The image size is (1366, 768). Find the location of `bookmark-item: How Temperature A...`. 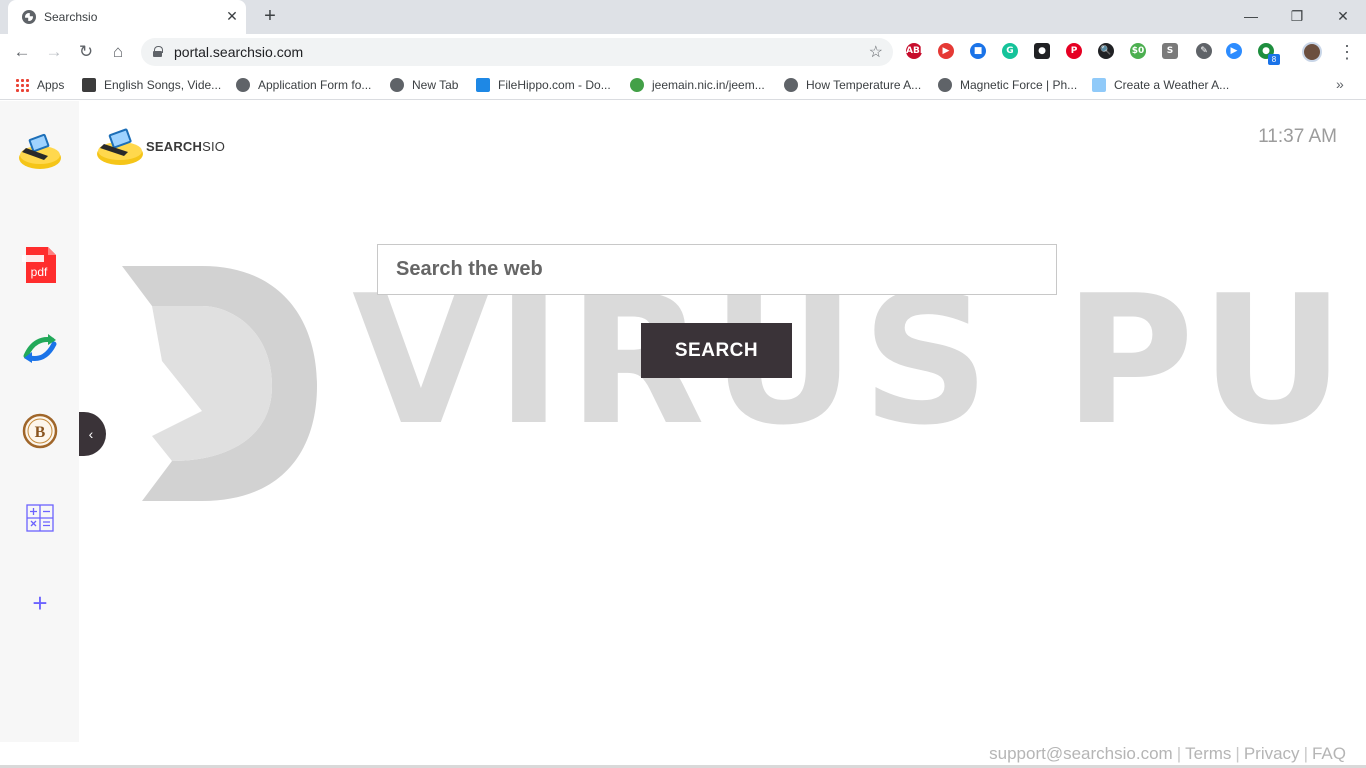

bookmark-item: How Temperature A... is located at coordinates (852, 85).